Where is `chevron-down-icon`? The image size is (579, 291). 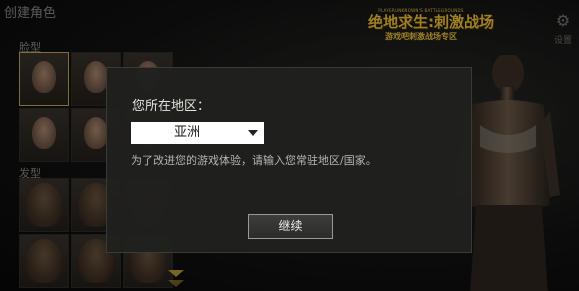
chevron-down-icon is located at coordinates (253, 133).